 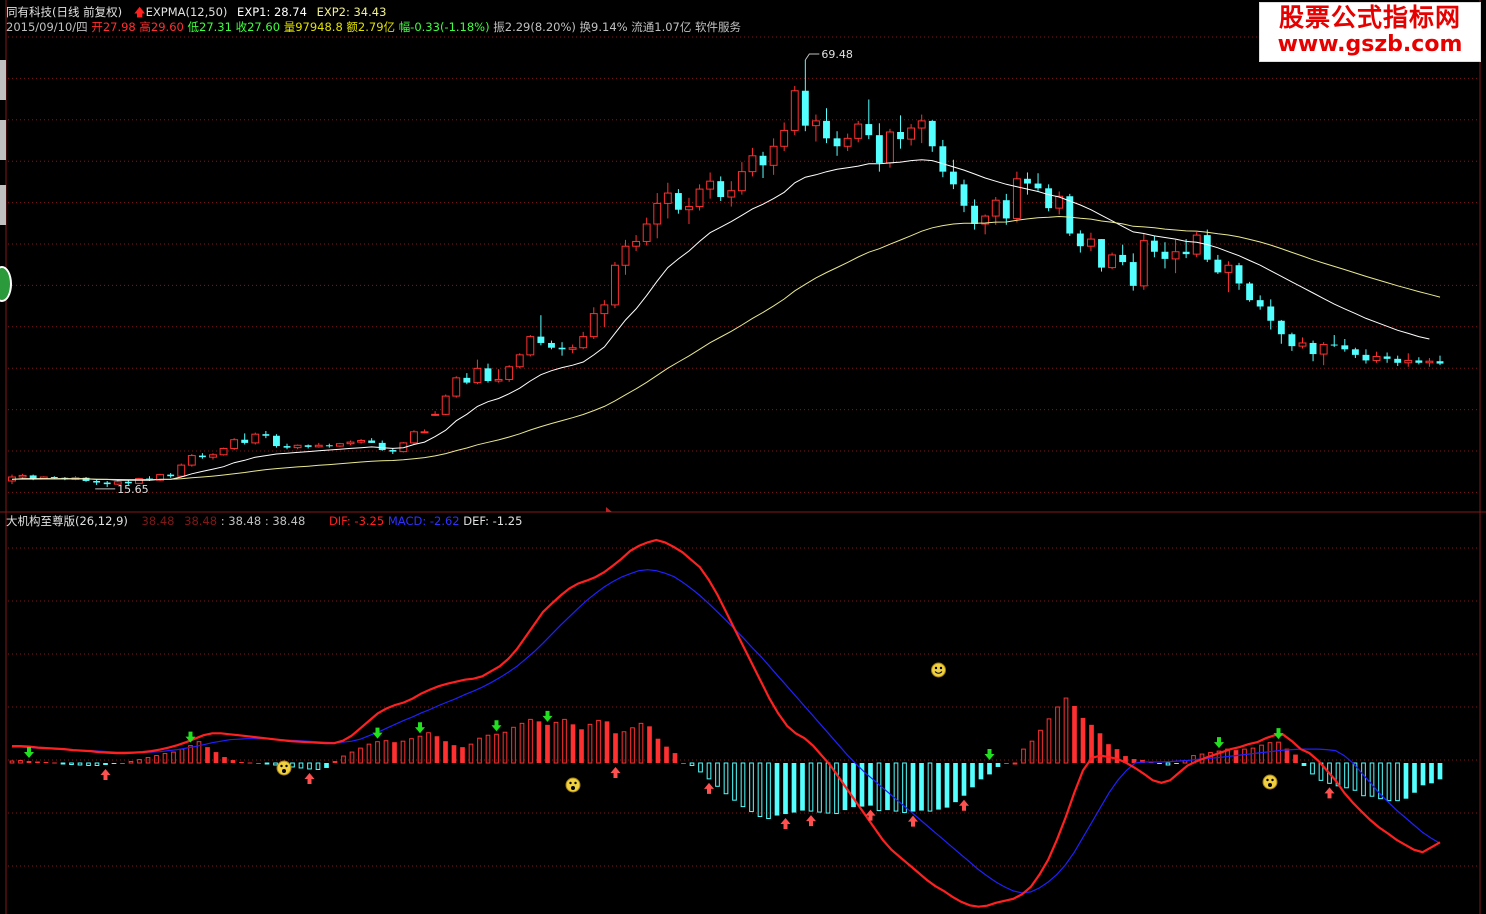 I want to click on low-value: 27.31, so click(x=215, y=27).